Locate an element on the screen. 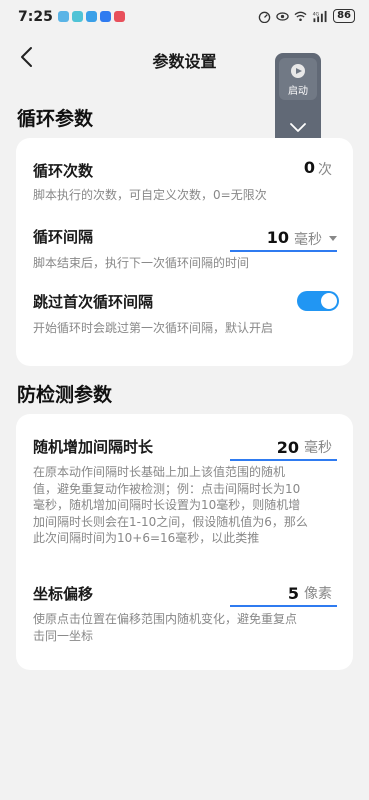  coord-offset-unit: 像素 is located at coordinates (318, 594).